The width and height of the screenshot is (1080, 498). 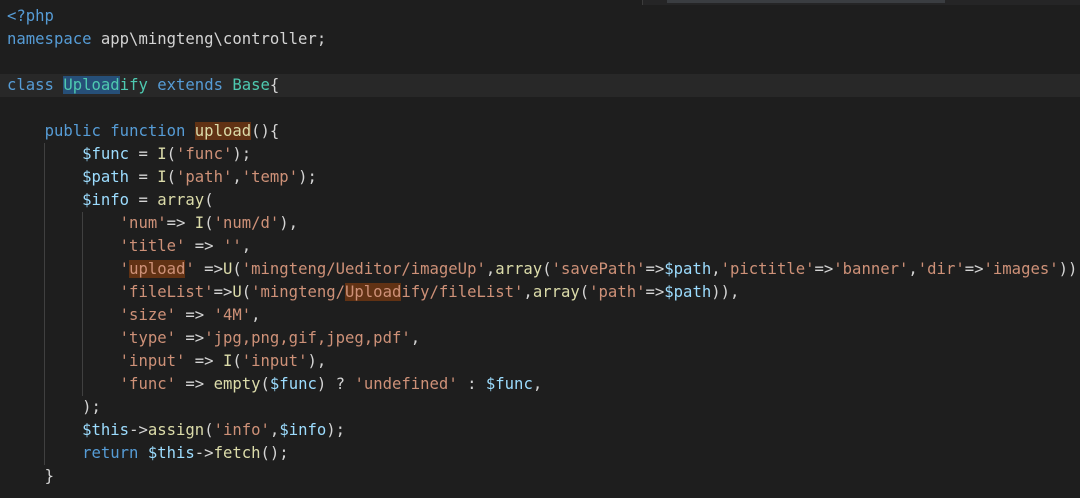 I want to click on code-line: $info = array(, so click(x=540, y=200).